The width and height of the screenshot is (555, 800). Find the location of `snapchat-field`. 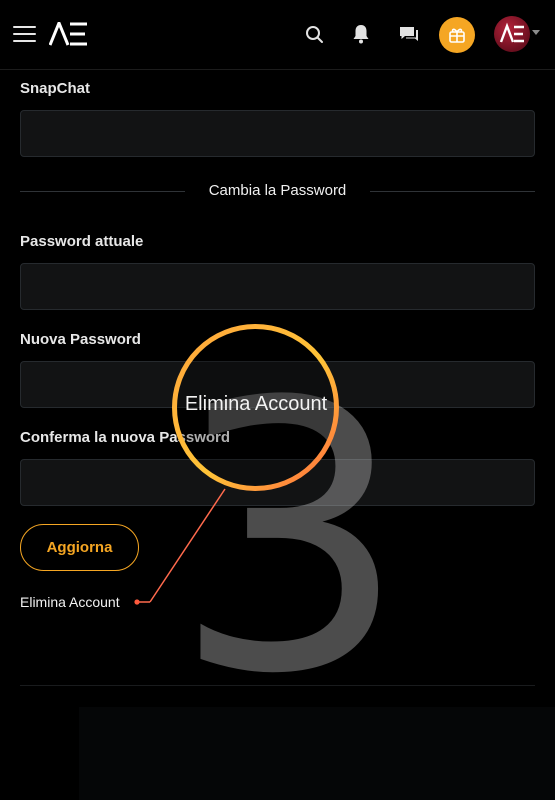

snapchat-field is located at coordinates (277, 133).